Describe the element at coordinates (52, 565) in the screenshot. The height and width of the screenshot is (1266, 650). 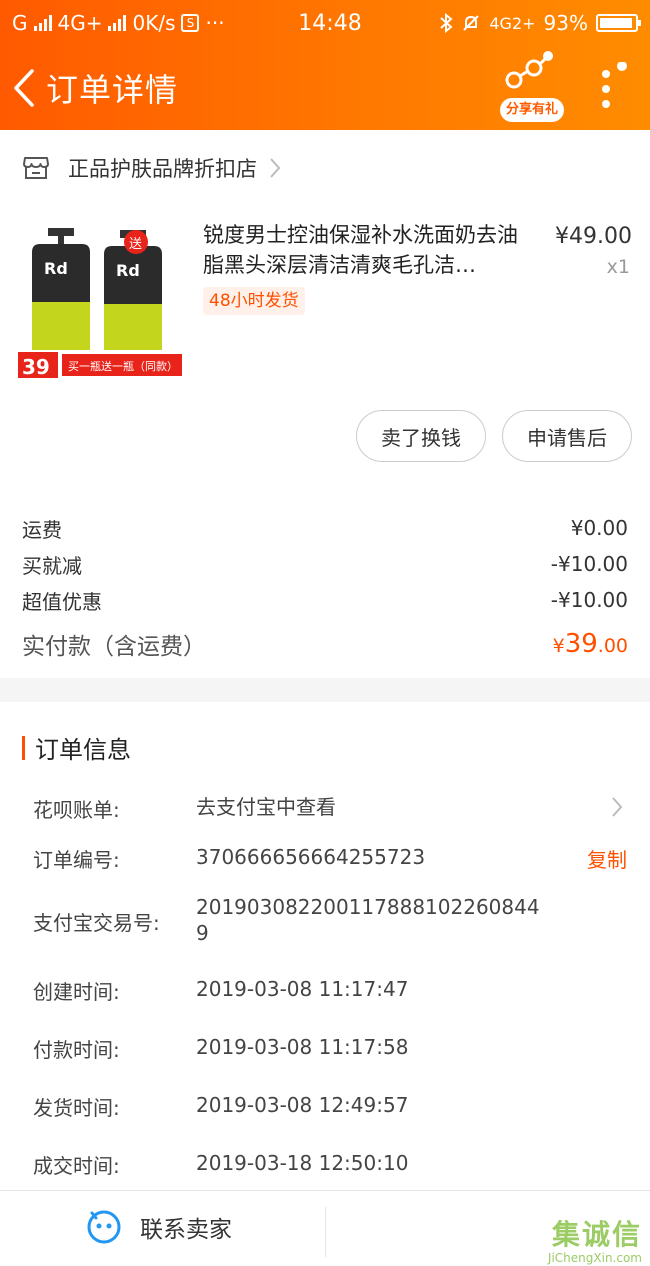
I see `fee-label: 买就减` at that location.